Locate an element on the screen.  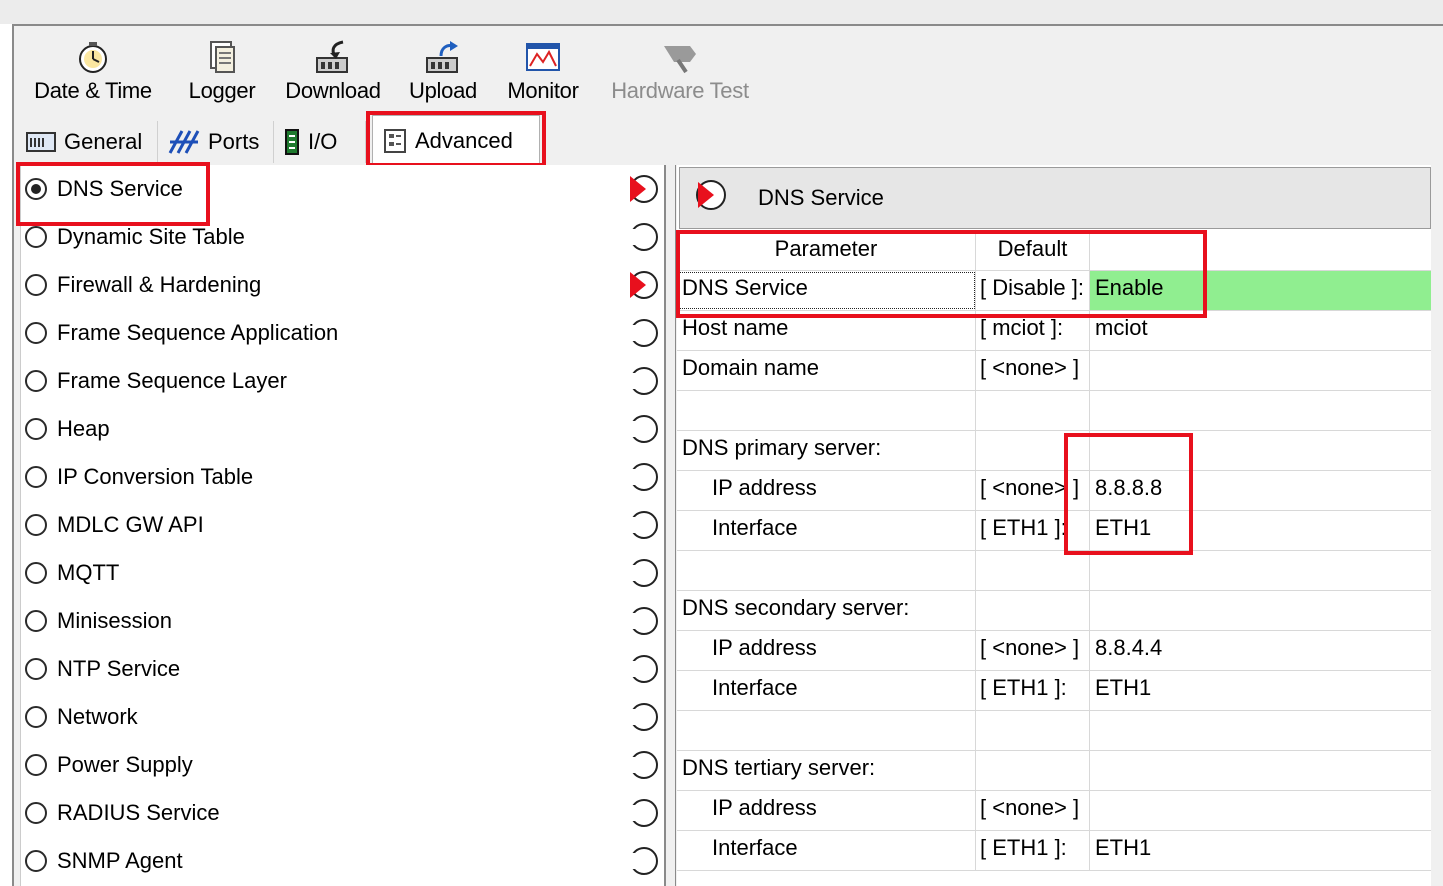
service-item: MDLC GW API is located at coordinates (341, 525).